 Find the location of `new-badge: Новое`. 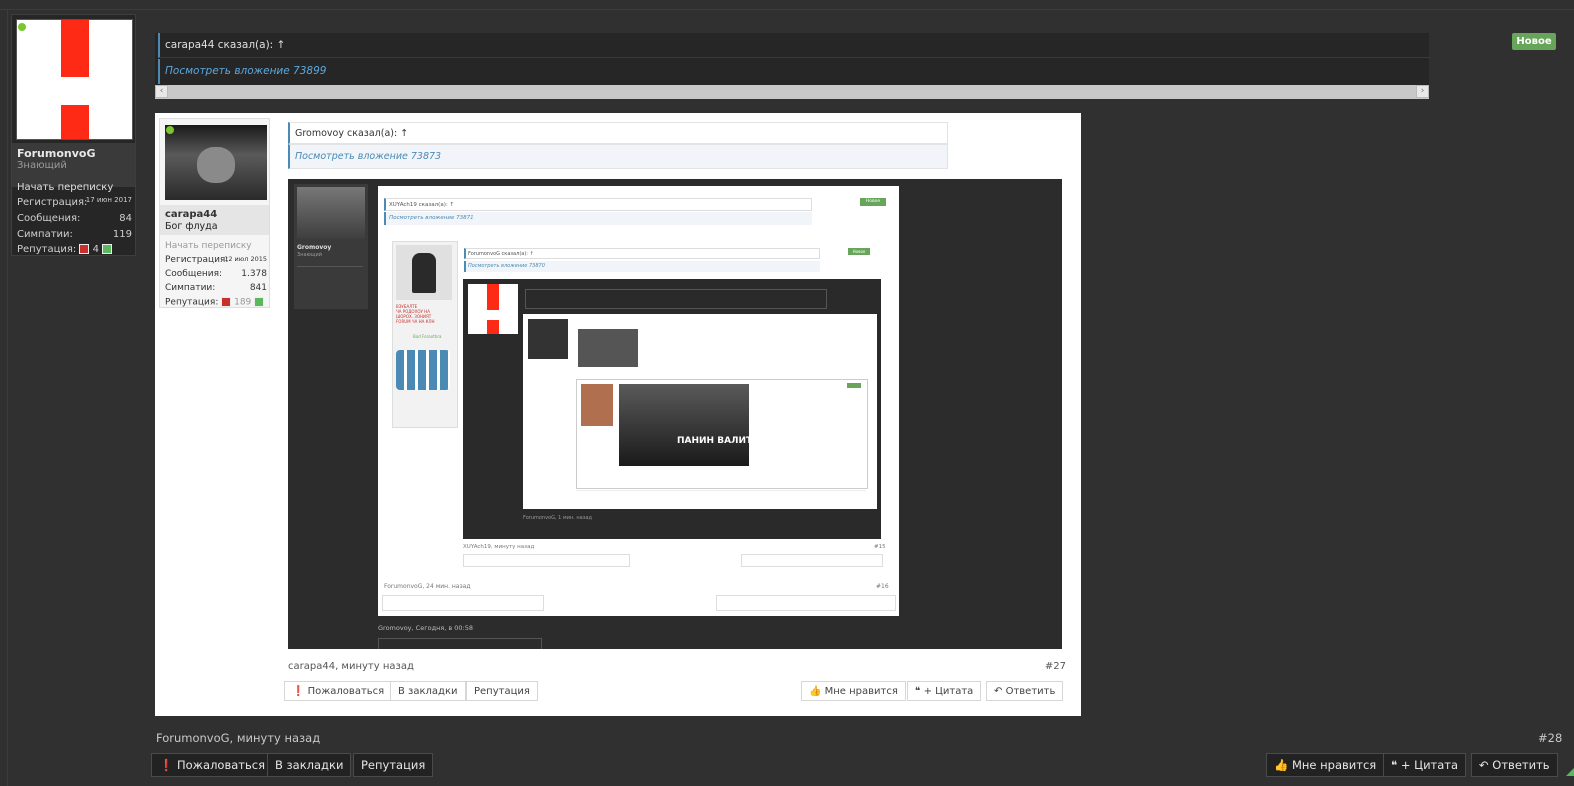

new-badge: Новое is located at coordinates (1534, 41).